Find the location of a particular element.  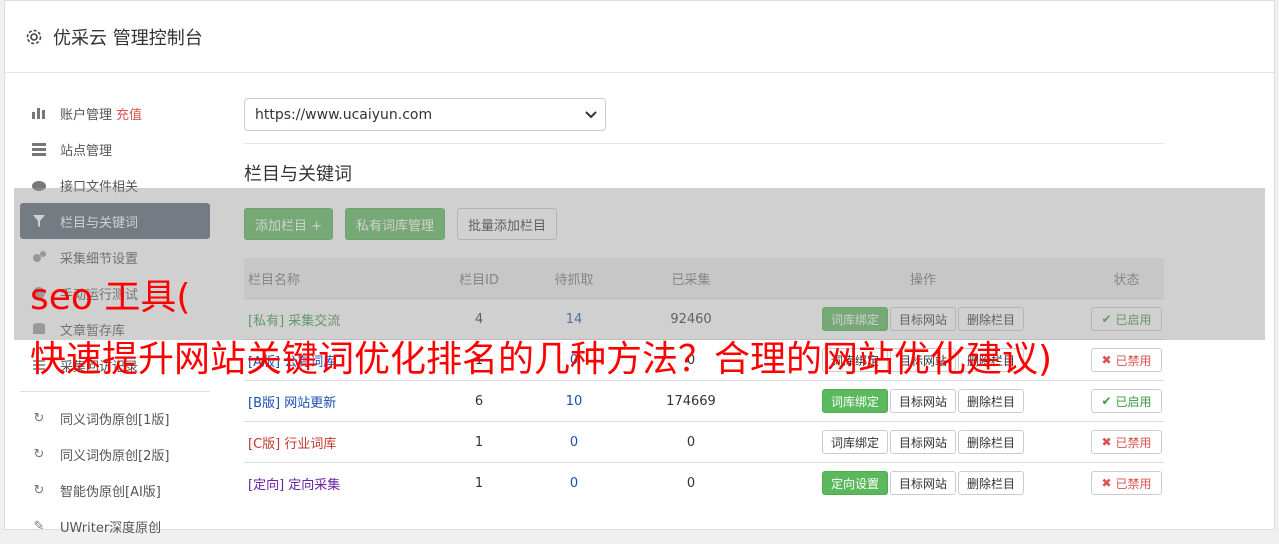

operations-cell: 定向设置 目标网站 删除栏目 is located at coordinates (923, 482).